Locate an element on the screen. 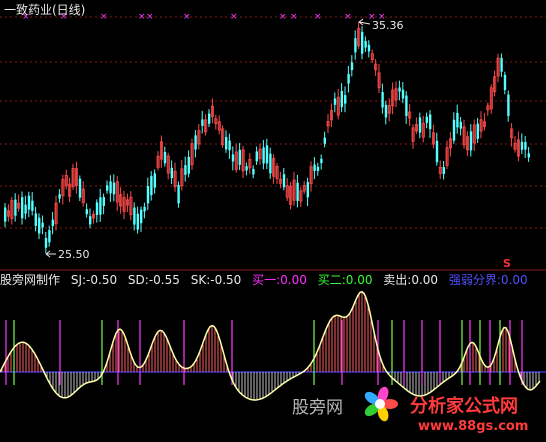 The width and height of the screenshot is (546, 442). sk-value: SK:-0.50 is located at coordinates (216, 280).